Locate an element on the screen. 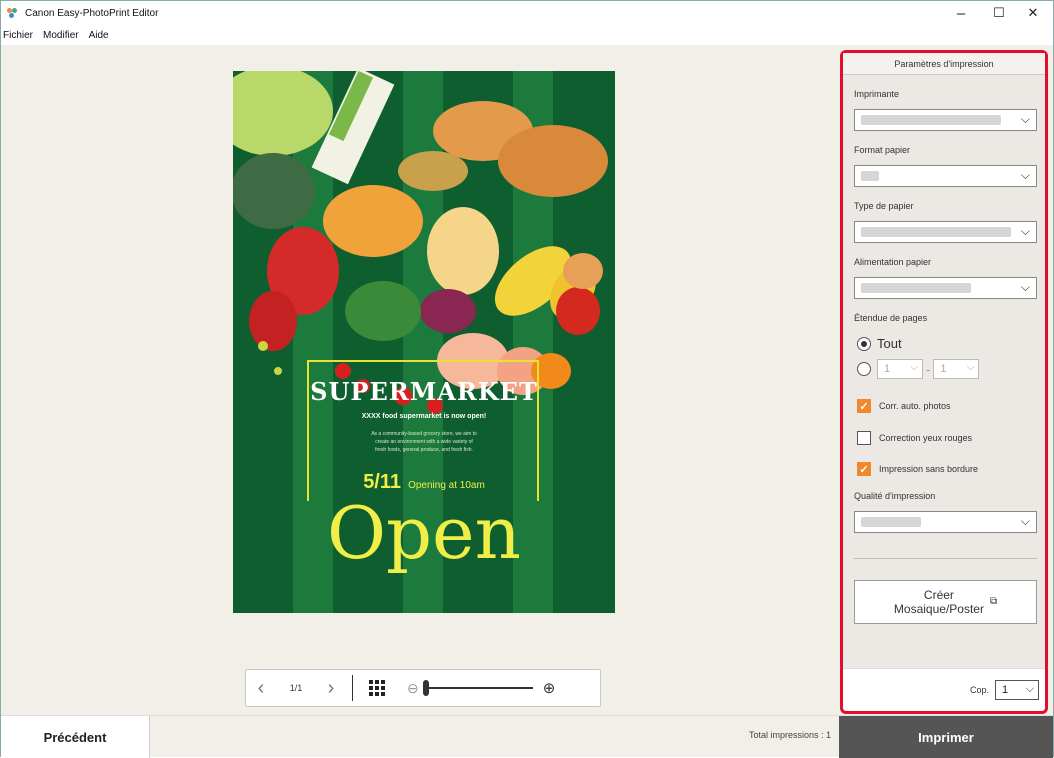 The height and width of the screenshot is (758, 1054). print-button: Imprimer is located at coordinates (946, 737).